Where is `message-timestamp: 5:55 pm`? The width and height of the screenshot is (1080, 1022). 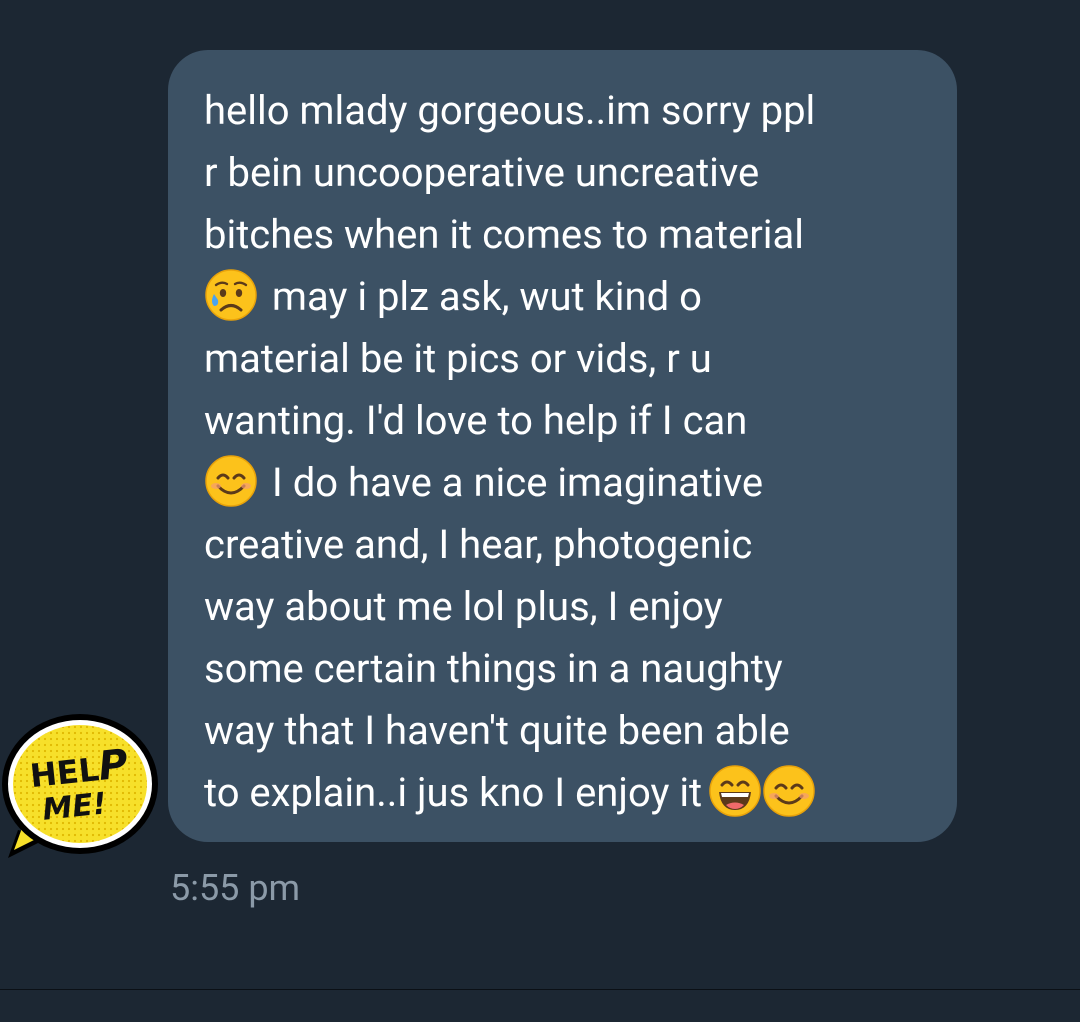 message-timestamp: 5:55 pm is located at coordinates (235, 888).